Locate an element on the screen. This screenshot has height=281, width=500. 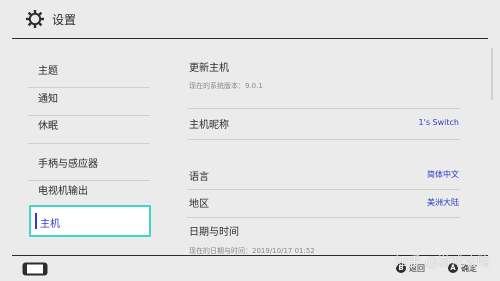
sidebar-item-sleep: 休眠 is located at coordinates (48, 127).